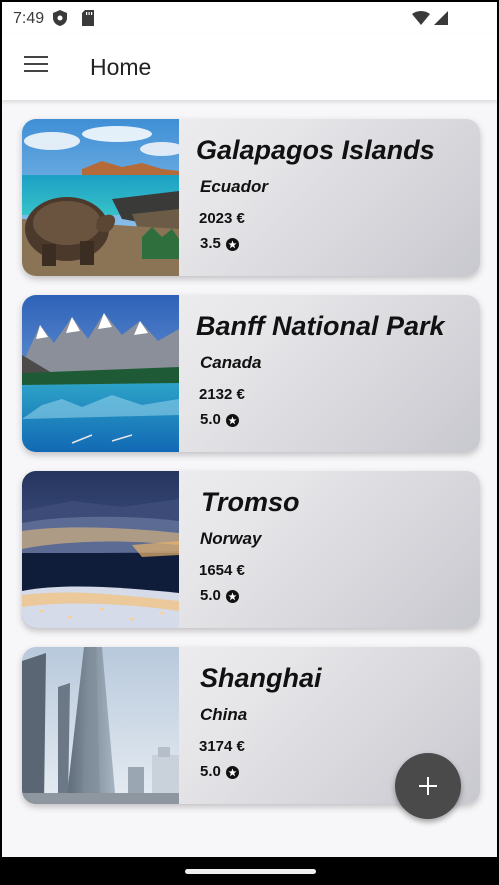 The width and height of the screenshot is (499, 885). I want to click on shield-icon, so click(60, 18).